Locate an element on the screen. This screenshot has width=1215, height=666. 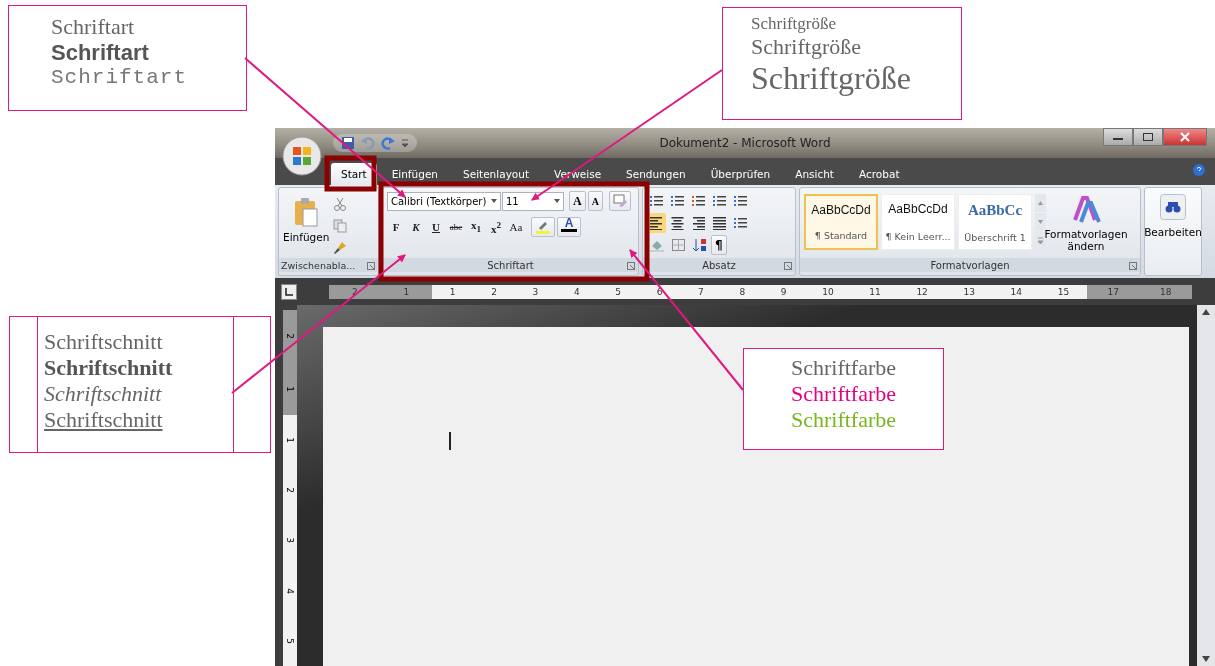
customize-caret-icon is located at coordinates (405, 143).